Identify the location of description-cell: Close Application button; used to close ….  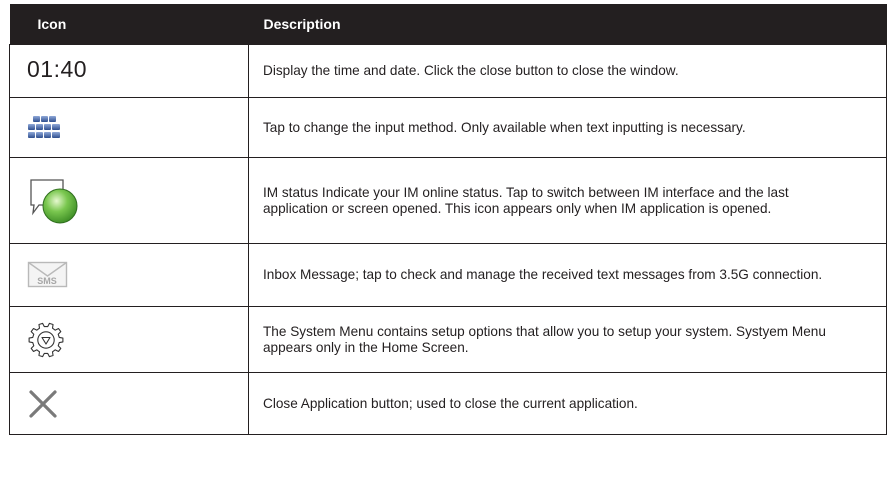
(567, 403).